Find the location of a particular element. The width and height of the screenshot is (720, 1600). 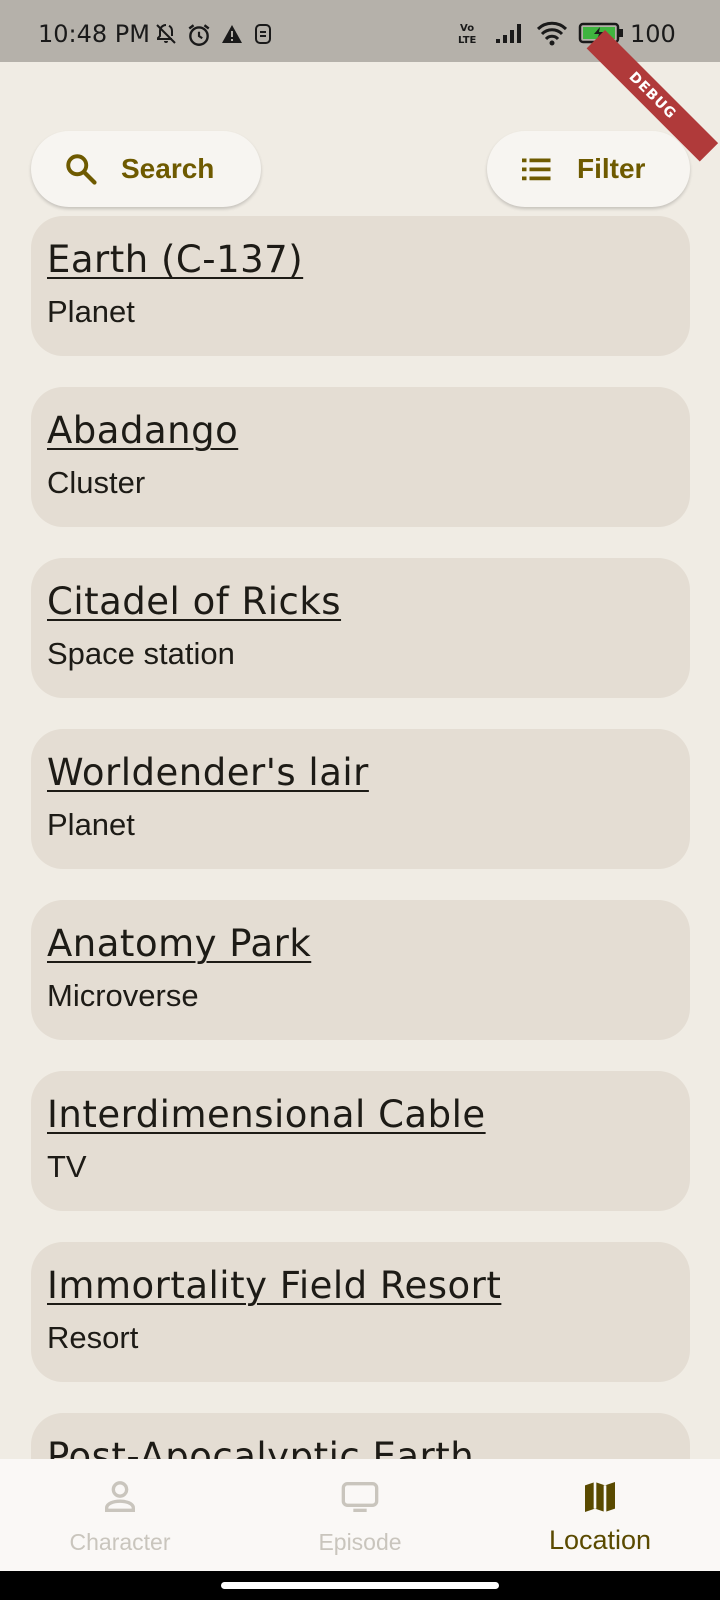

nav-label-location: Location is located at coordinates (600, 1540).